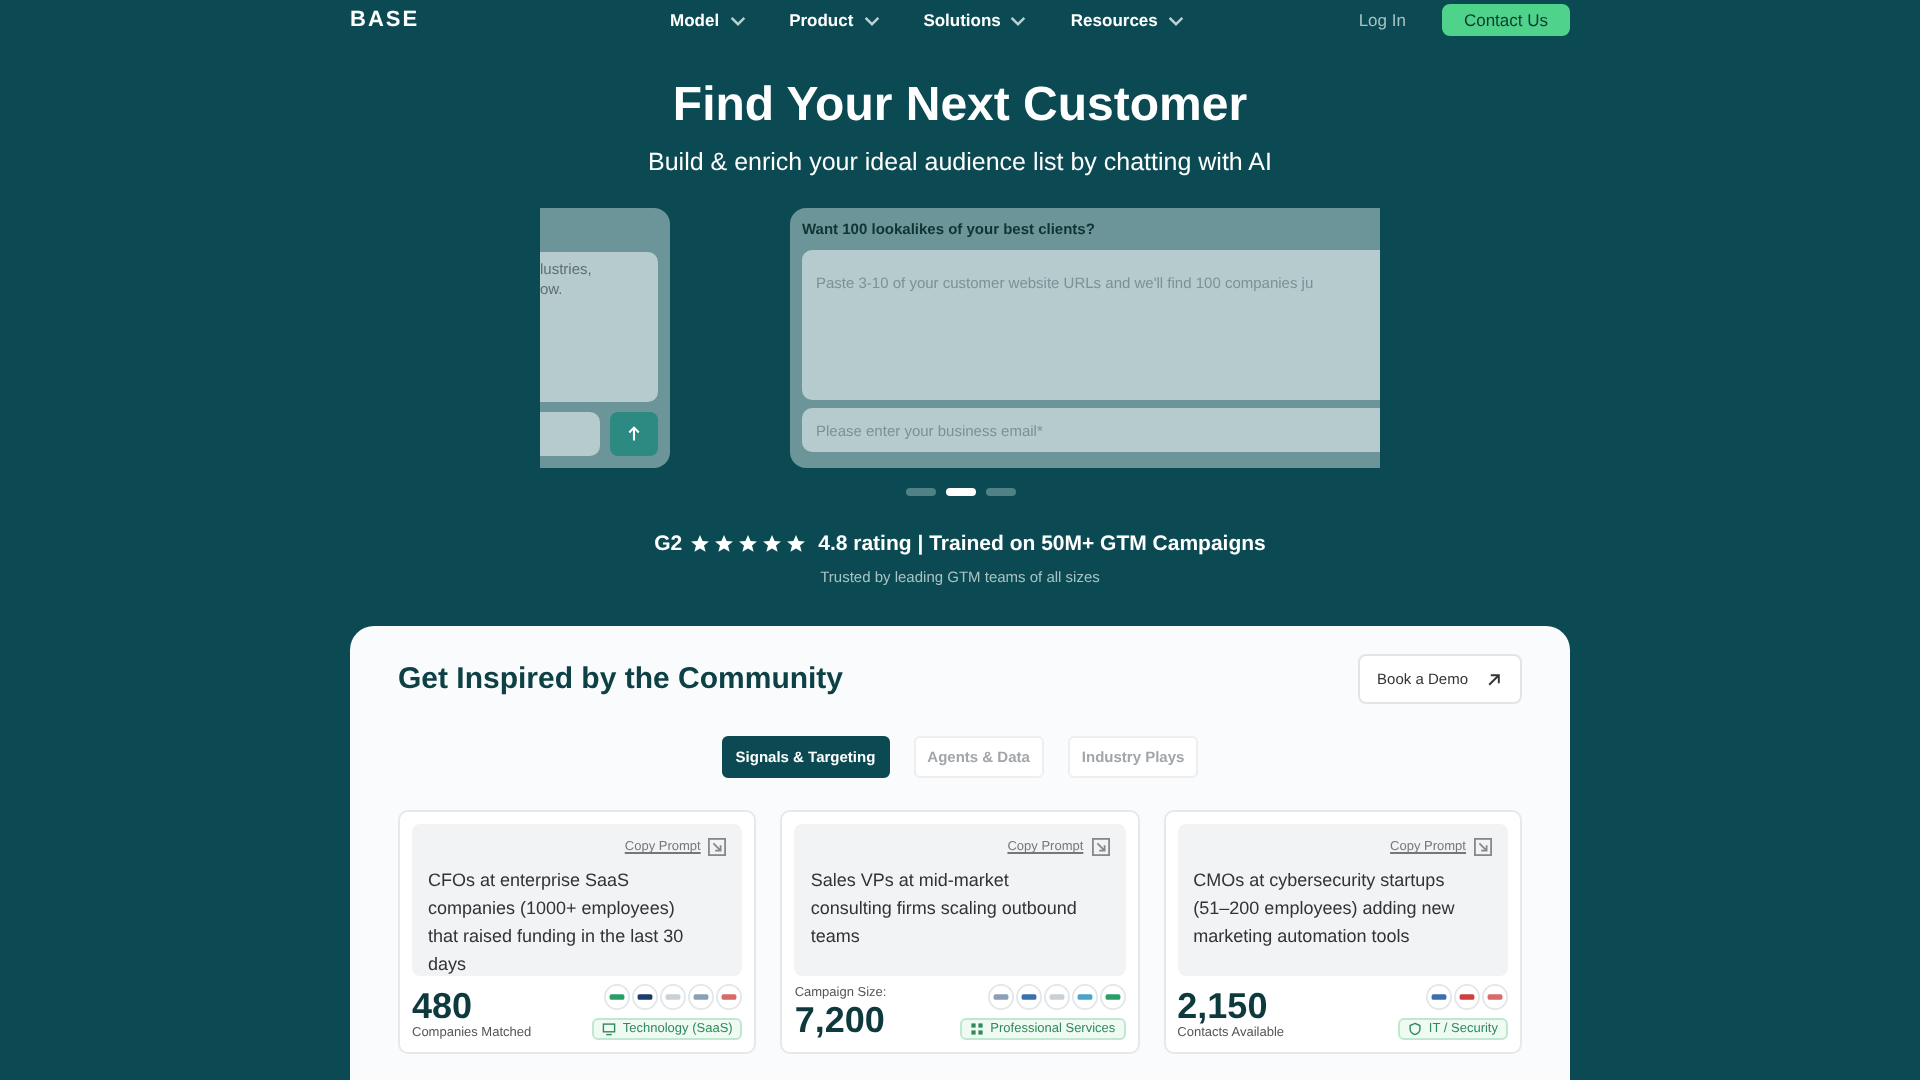  I want to click on nav-menu-item: Solutions, so click(975, 20).